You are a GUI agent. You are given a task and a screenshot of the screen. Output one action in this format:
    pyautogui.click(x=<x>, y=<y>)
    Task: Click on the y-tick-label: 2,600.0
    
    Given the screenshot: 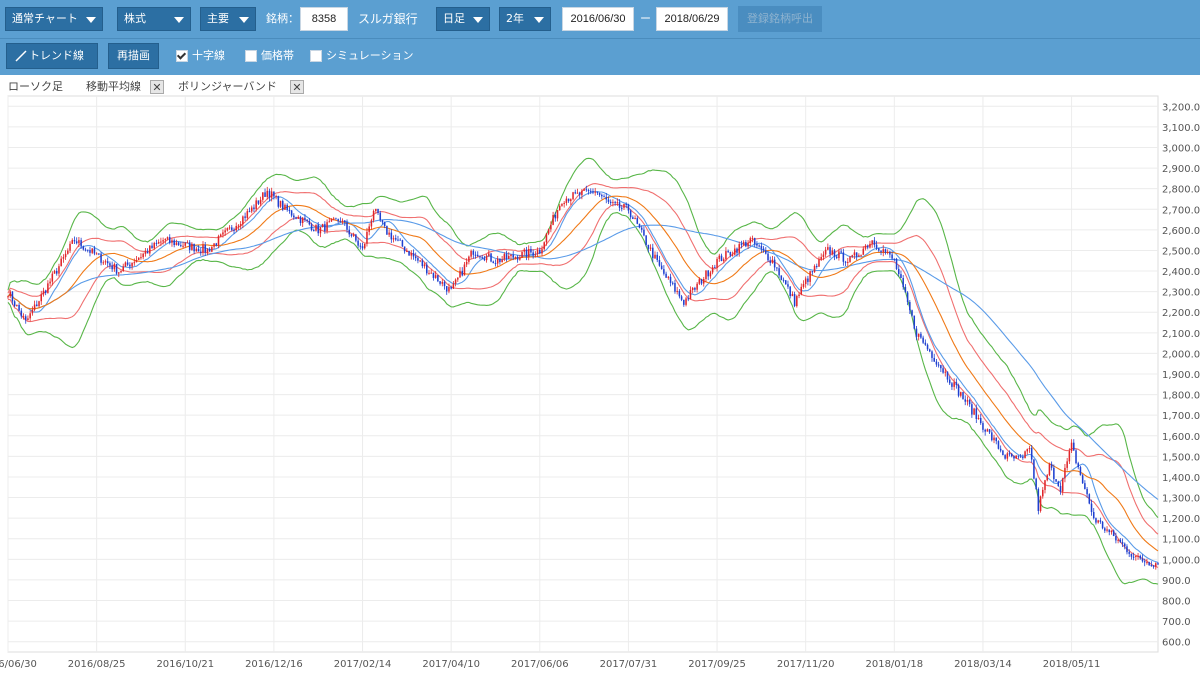 What is the action you would take?
    pyautogui.click(x=1181, y=231)
    